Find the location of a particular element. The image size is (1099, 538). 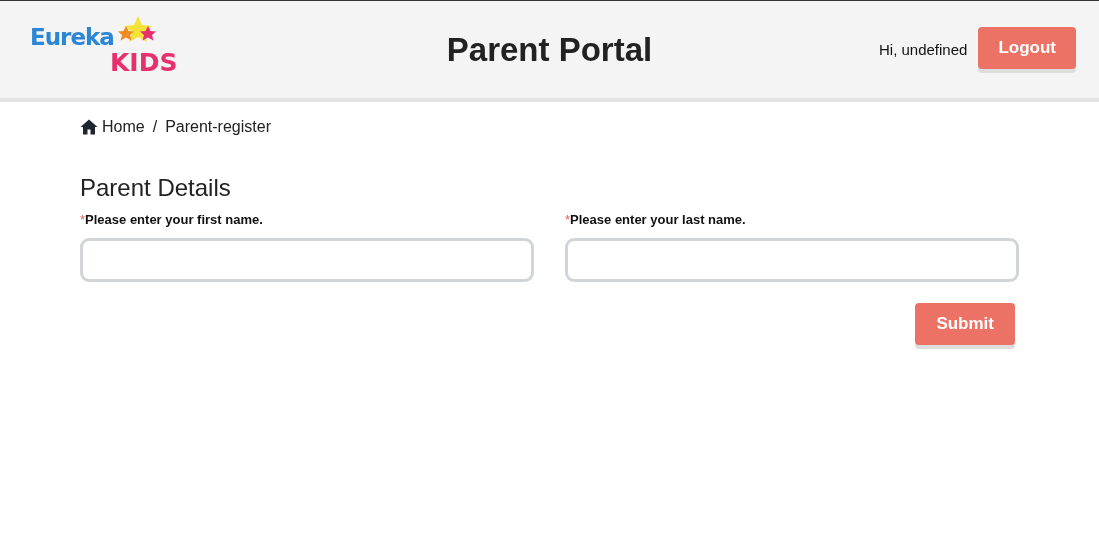

field-label: *Please enter your first name. is located at coordinates (172, 219).